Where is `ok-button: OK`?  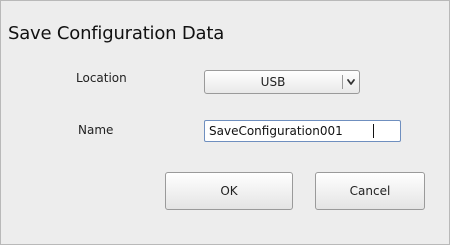
ok-button: OK is located at coordinates (229, 191).